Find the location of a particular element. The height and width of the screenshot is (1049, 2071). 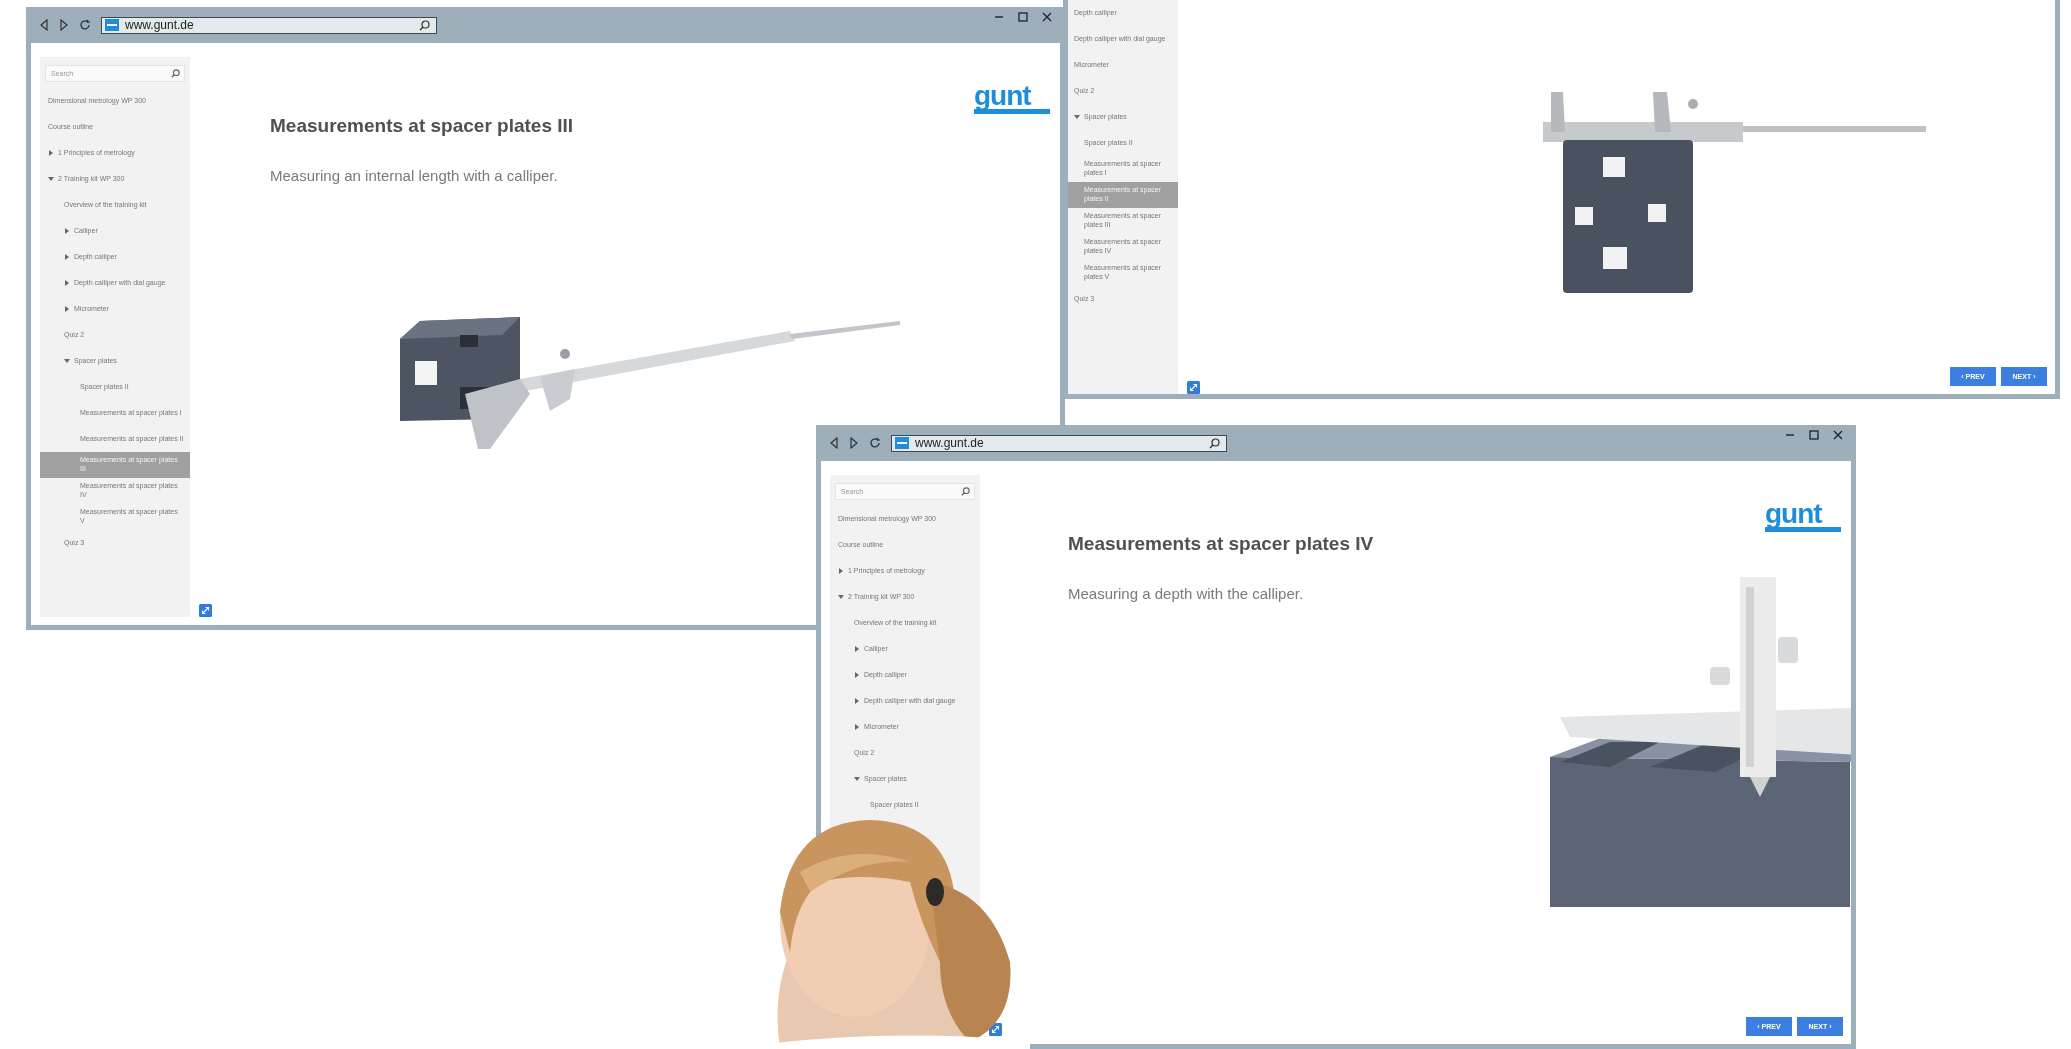

slide-subtitle: Measuring an internal length with a calliper. is located at coordinates (414, 175).